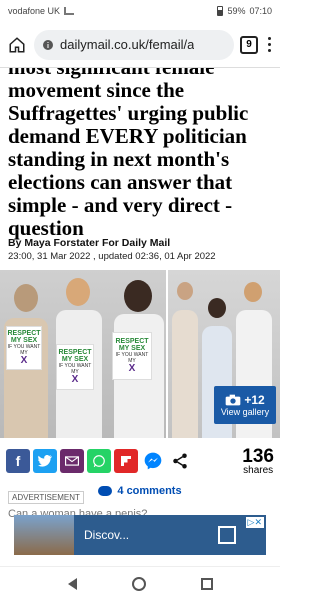 The height and width of the screenshot is (600, 320). What do you see at coordinates (233, 400) in the screenshot?
I see `camera-icon` at bounding box center [233, 400].